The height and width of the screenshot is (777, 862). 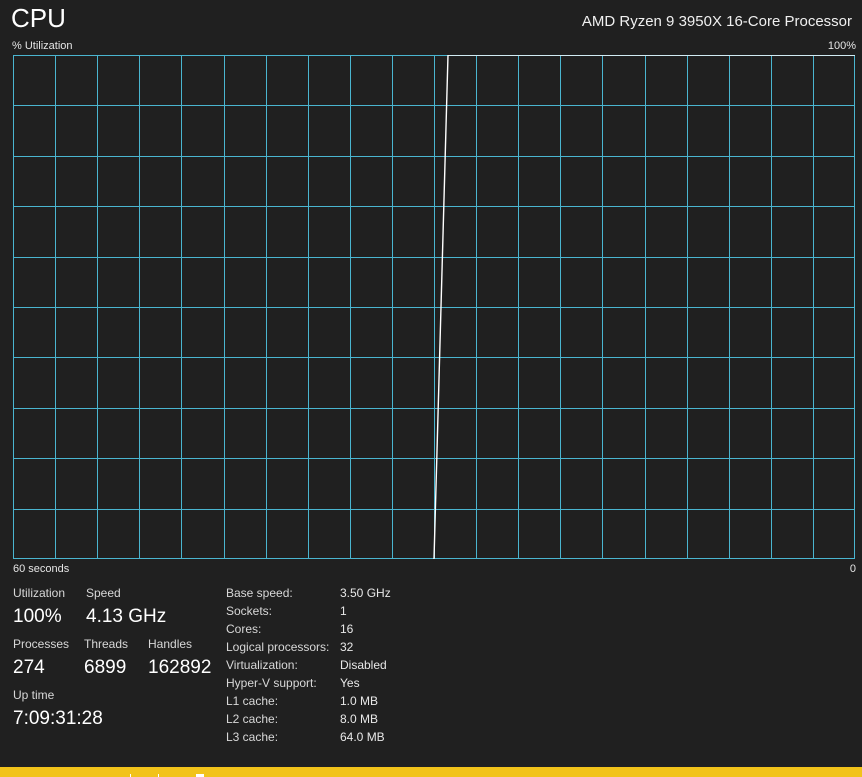 I want to click on spec-value-l1-cache: 1.0 MB, so click(x=359, y=701).